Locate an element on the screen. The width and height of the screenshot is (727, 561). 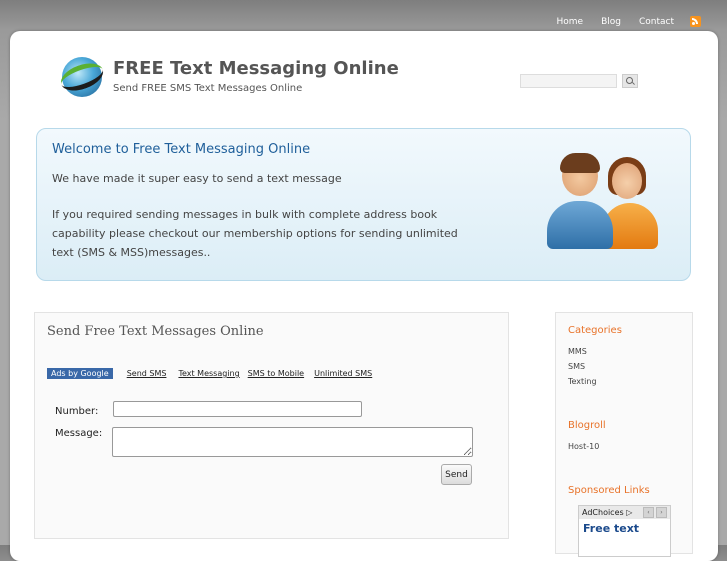
blogroll-link-host-10: Host-10 is located at coordinates (583, 446).